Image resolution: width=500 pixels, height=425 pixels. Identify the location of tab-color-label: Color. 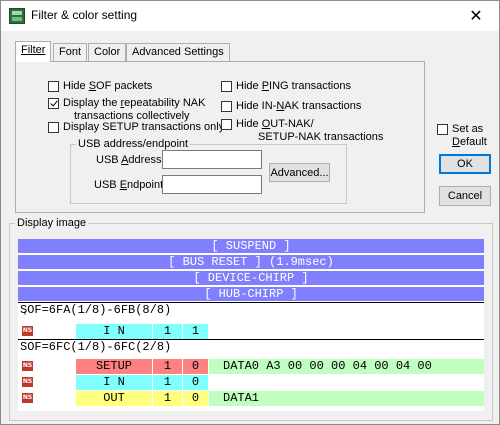
(107, 52).